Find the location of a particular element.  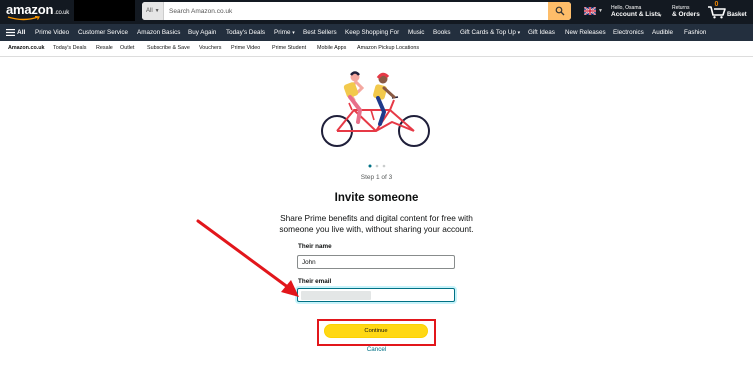

nav-item-gift-cards-label: Gift Cards & Top Up is located at coordinates (488, 32).